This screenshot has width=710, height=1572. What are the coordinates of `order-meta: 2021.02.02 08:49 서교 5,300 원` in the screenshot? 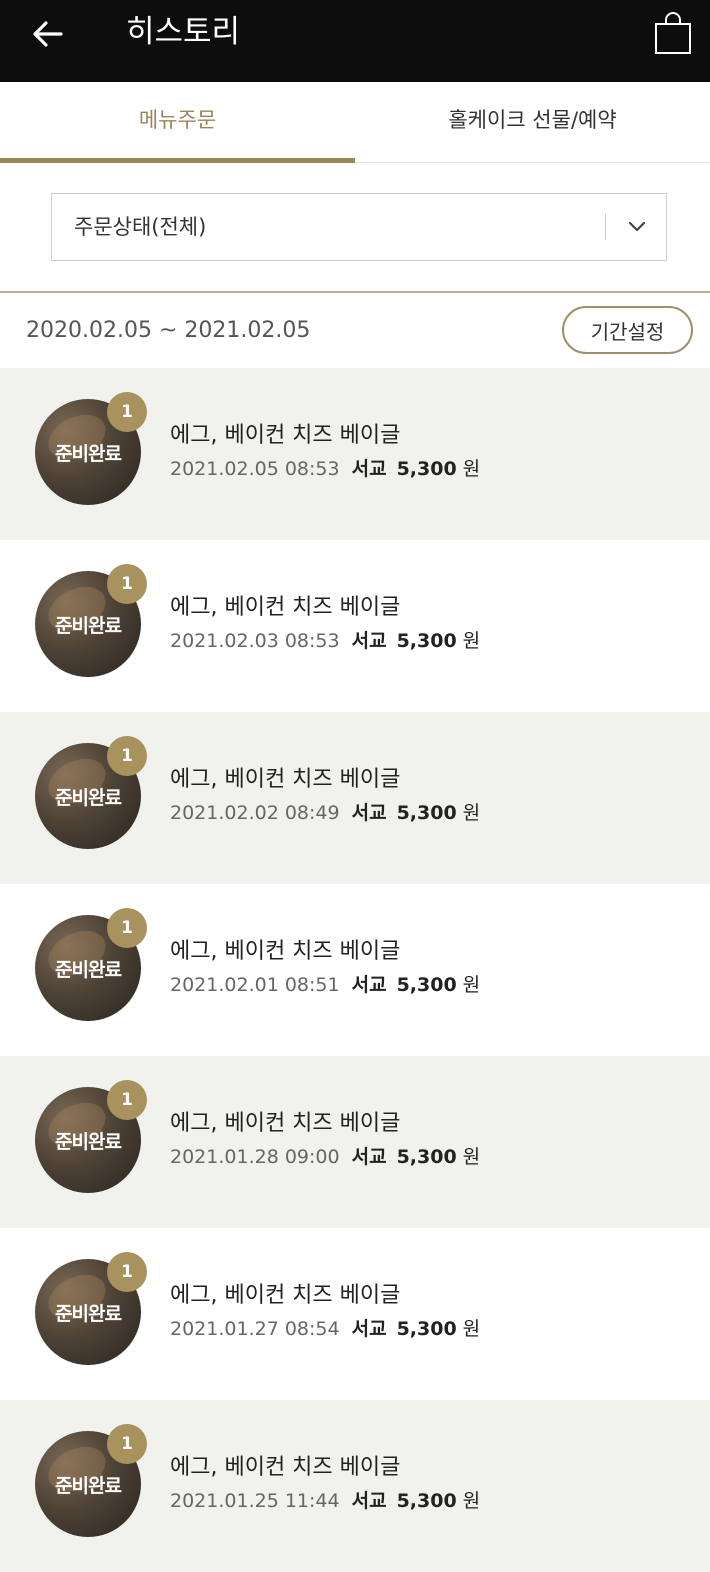 It's located at (325, 811).